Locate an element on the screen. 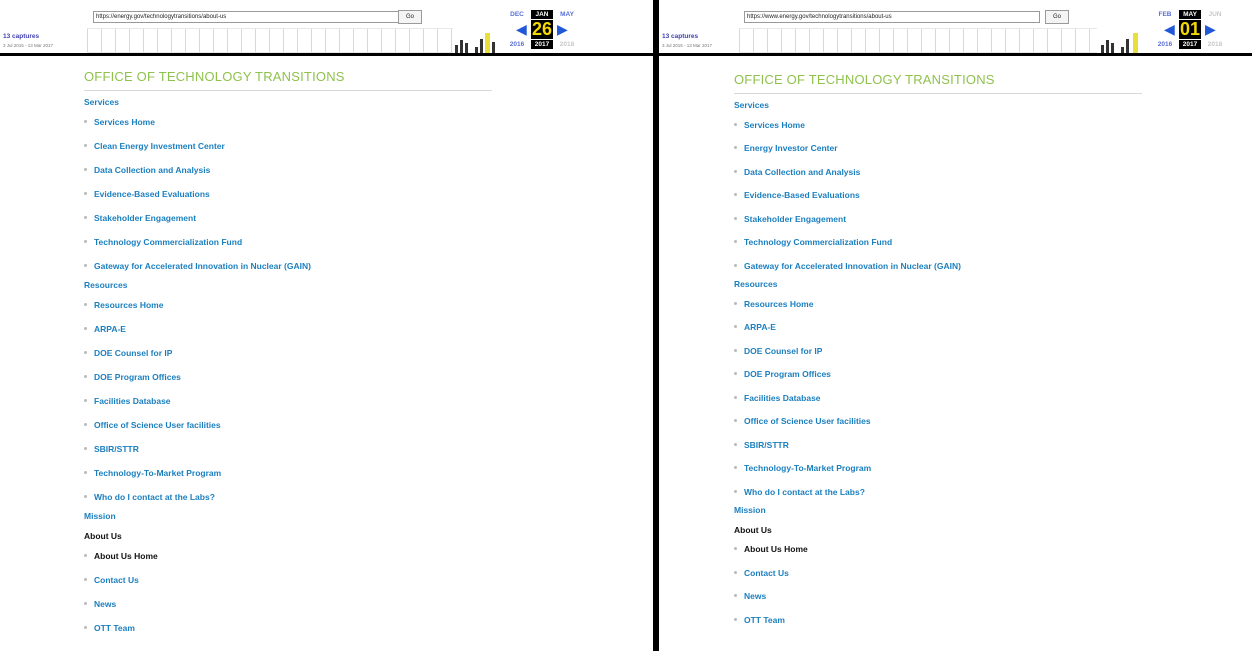 The width and height of the screenshot is (1252, 651). nav-item-label: Energy Investor Center is located at coordinates (791, 148).